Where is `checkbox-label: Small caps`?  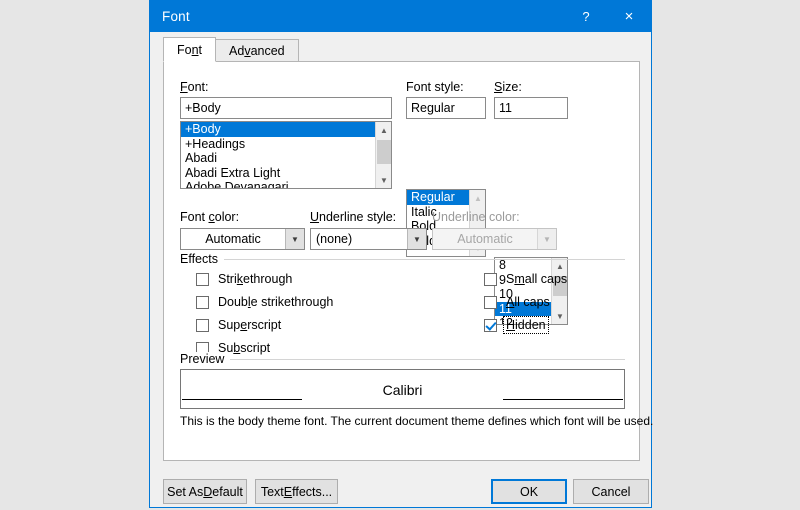
checkbox-label: Small caps is located at coordinates (536, 279).